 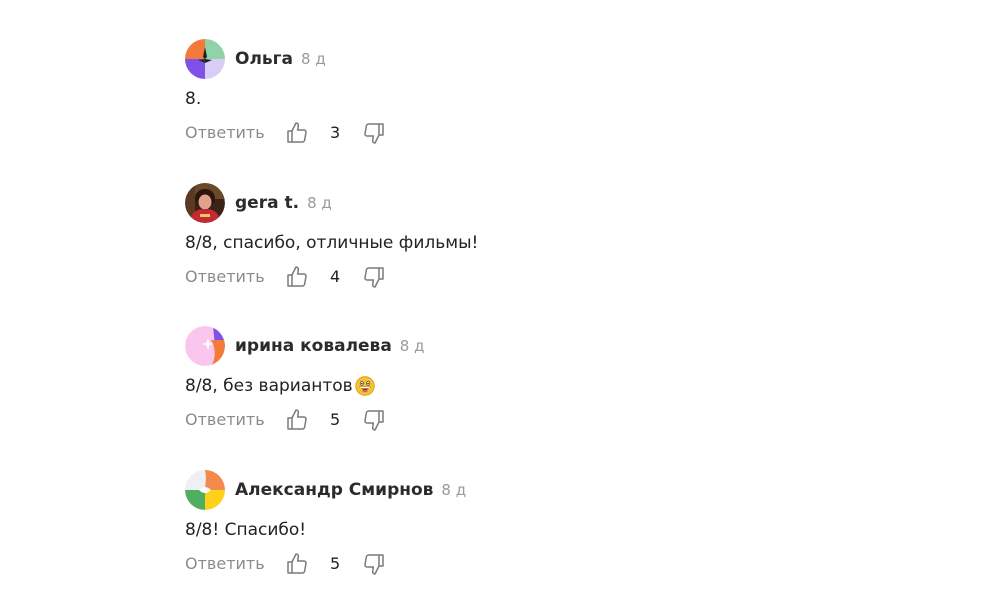 I want to click on comment-header: Александр Смирнов 8 д, so click(x=535, y=490).